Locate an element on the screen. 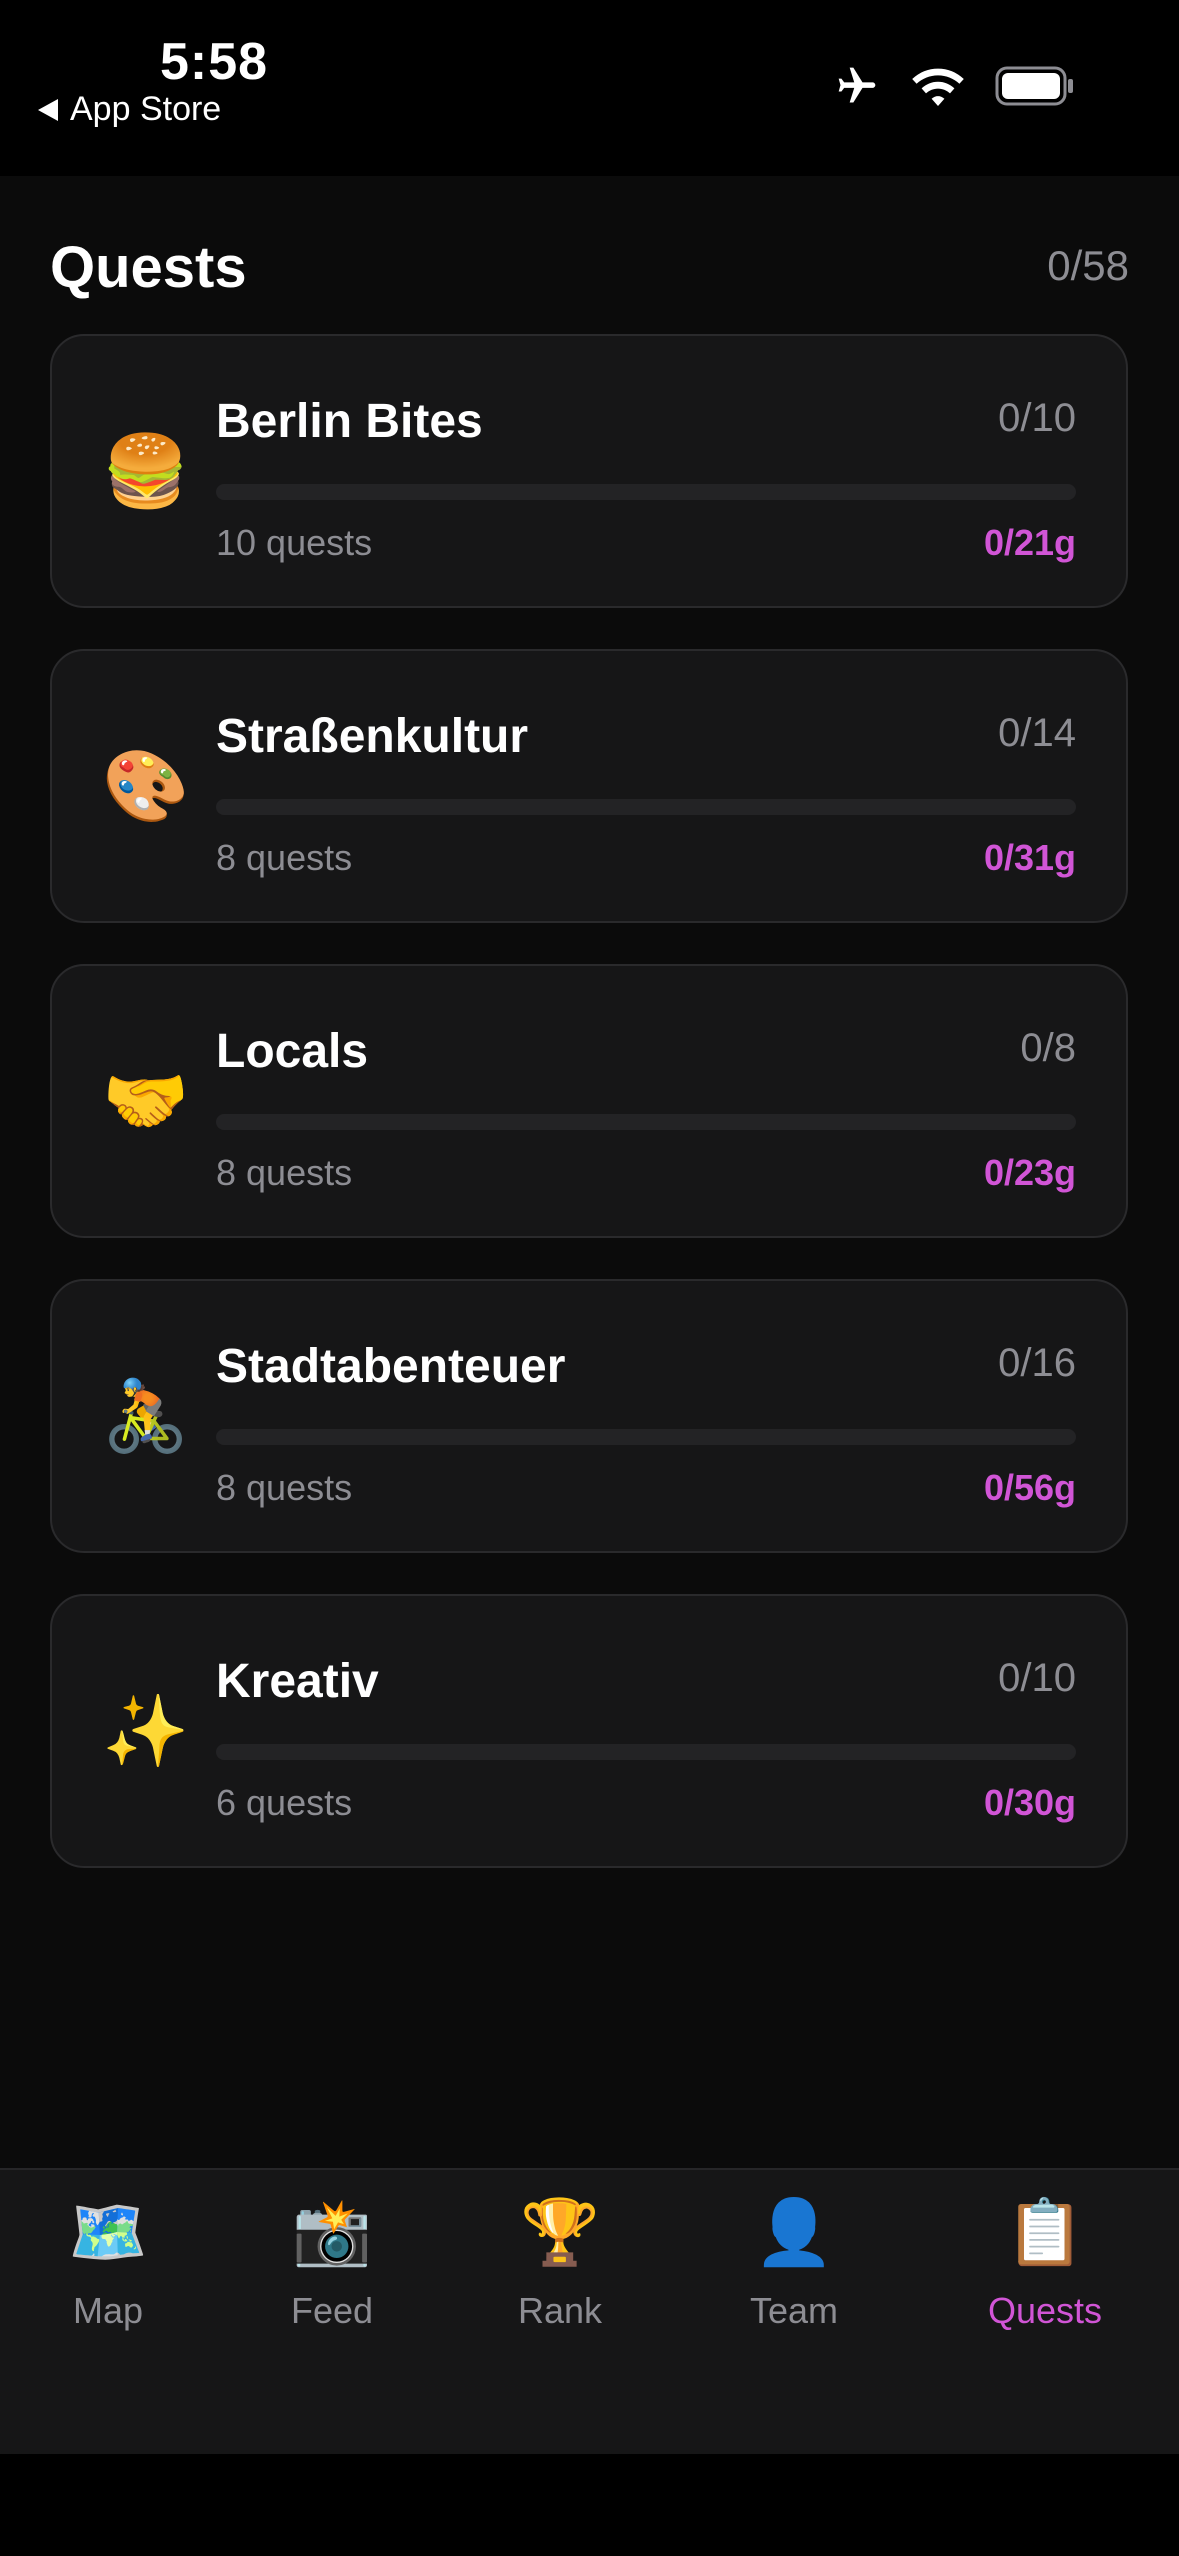  category-name: Kreativ is located at coordinates (297, 1681).